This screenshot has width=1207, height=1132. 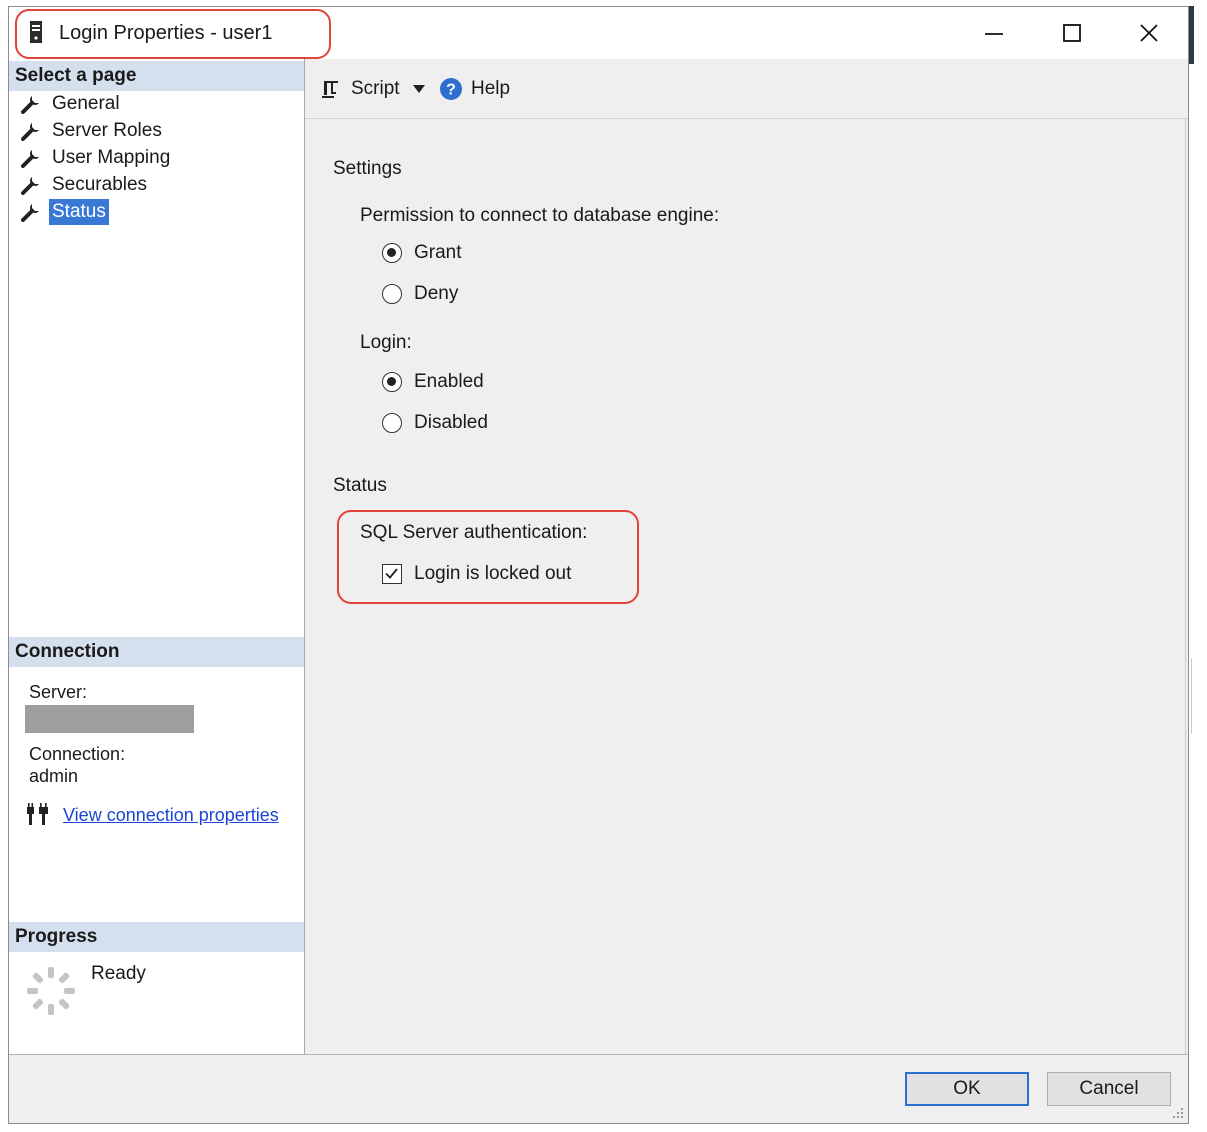 I want to click on settings-heading: Settings, so click(x=367, y=168).